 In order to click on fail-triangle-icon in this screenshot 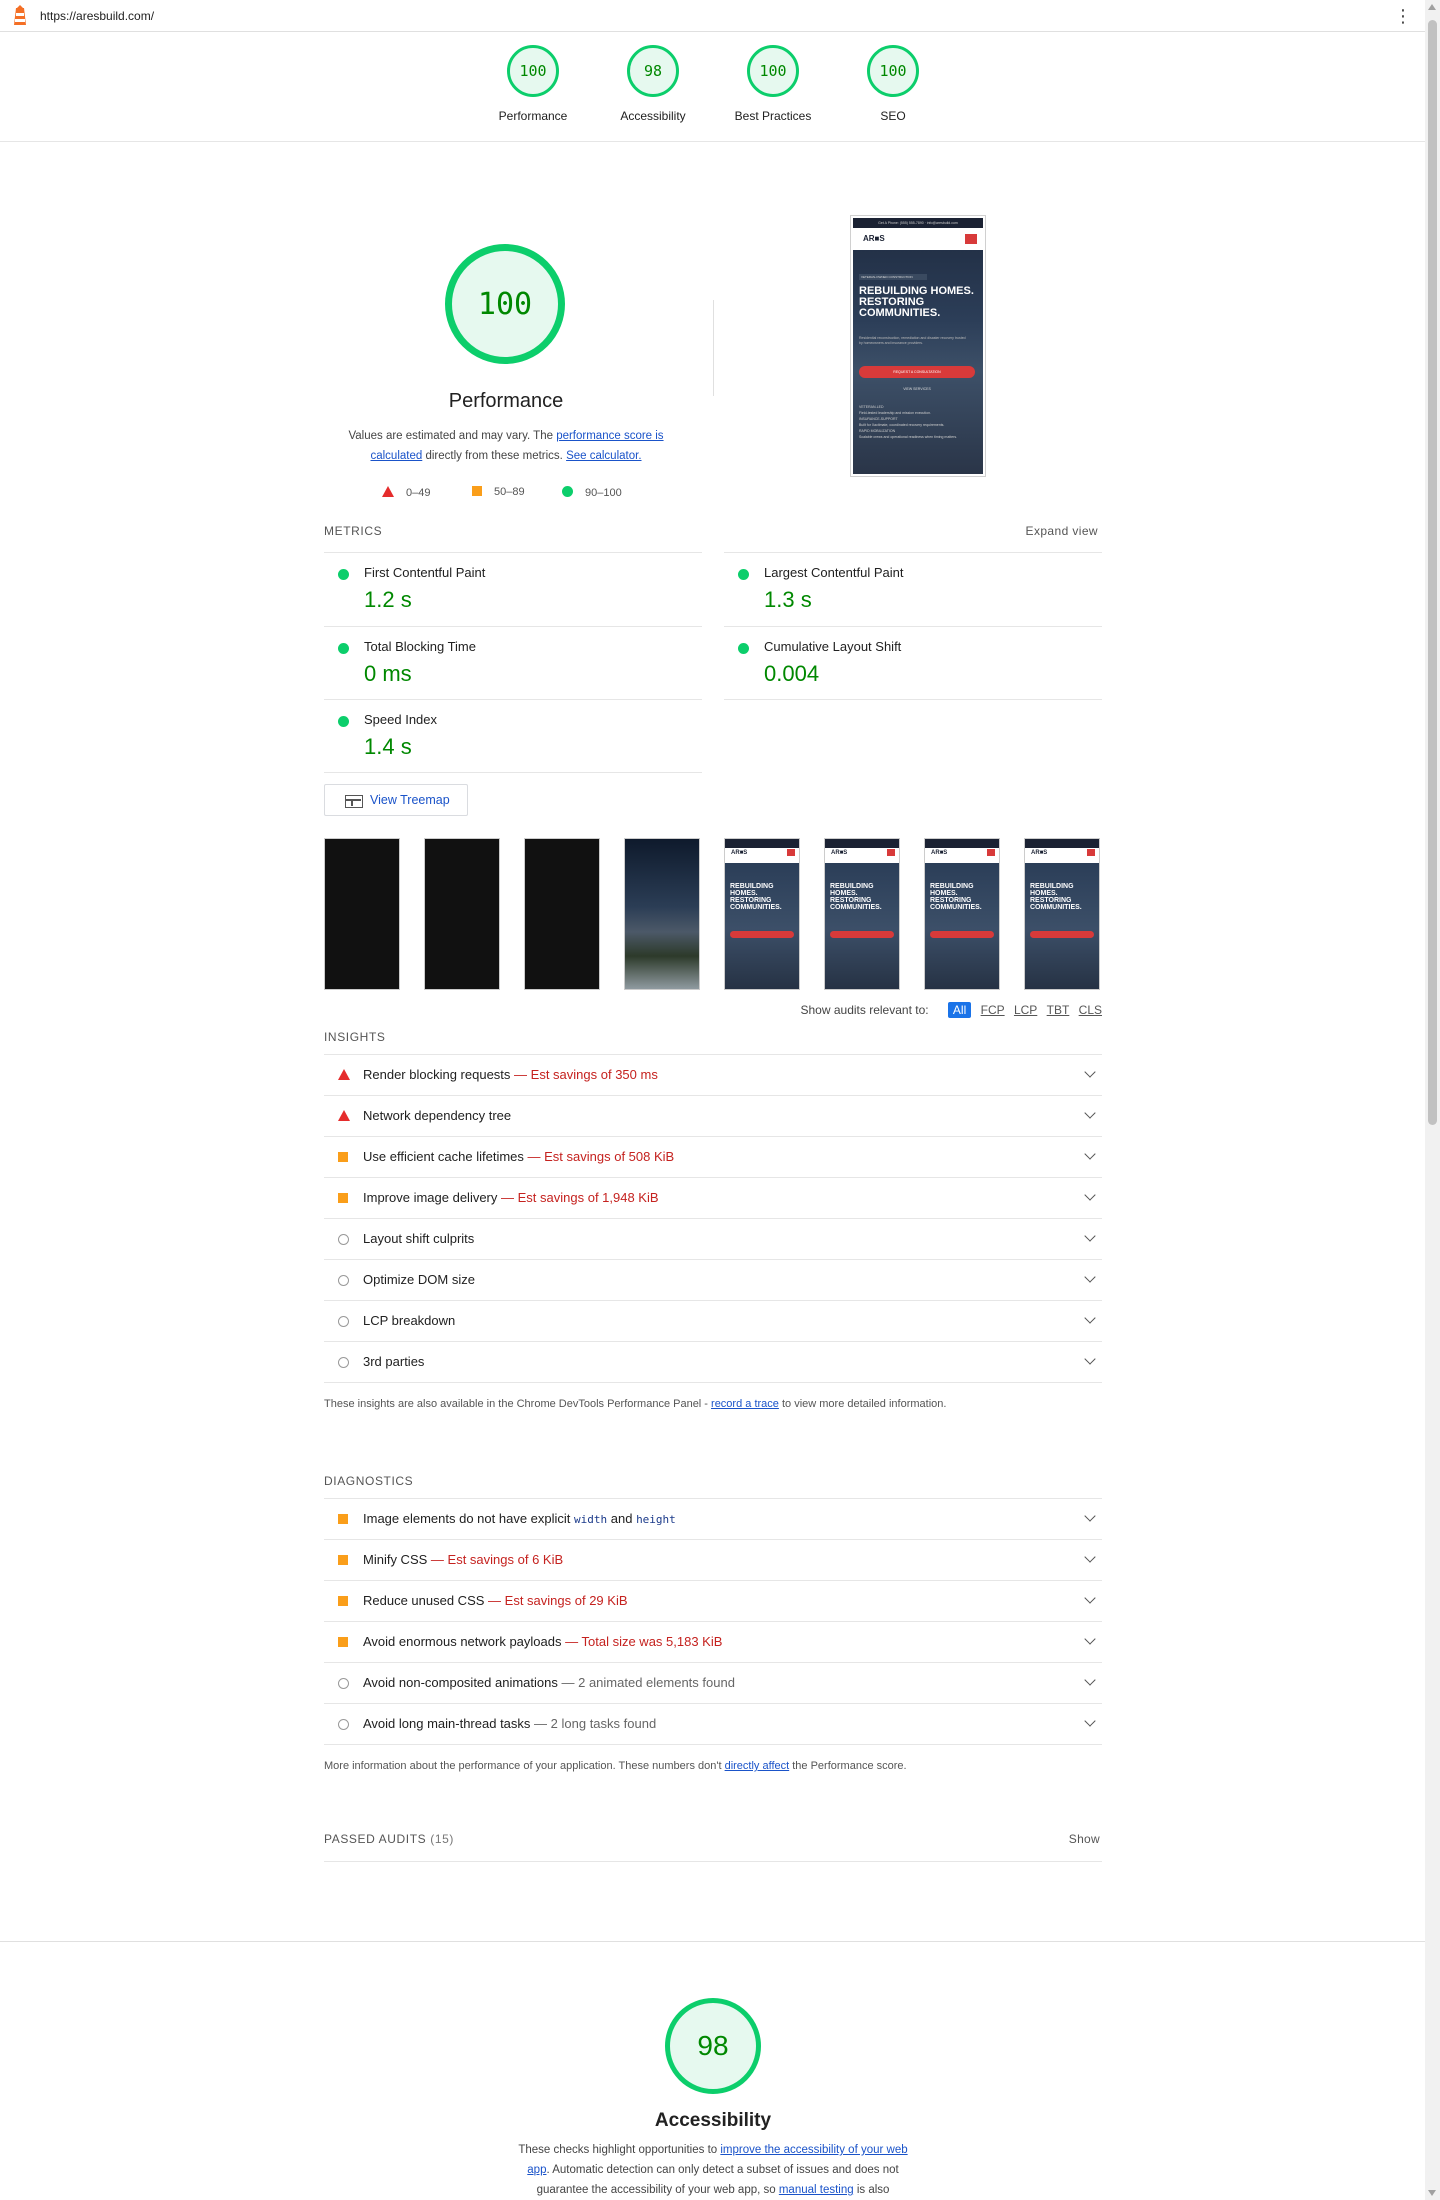, I will do `click(344, 1115)`.